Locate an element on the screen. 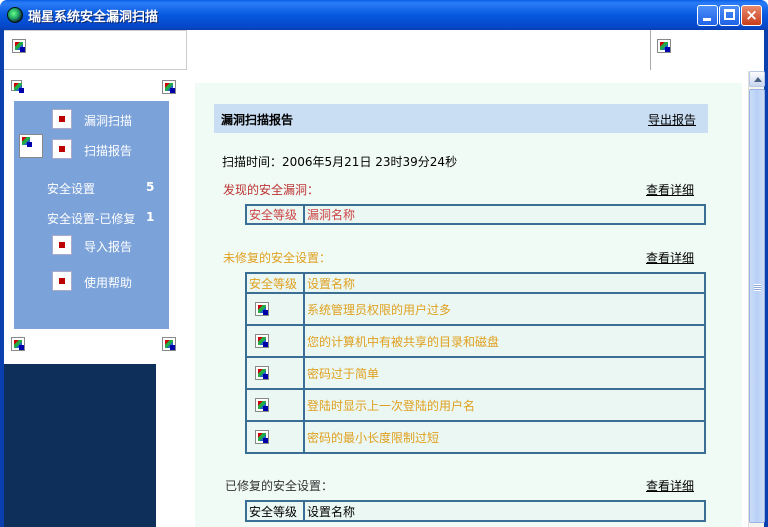  fixed-settings-title: 已修复的安全设置： is located at coordinates (279, 486).